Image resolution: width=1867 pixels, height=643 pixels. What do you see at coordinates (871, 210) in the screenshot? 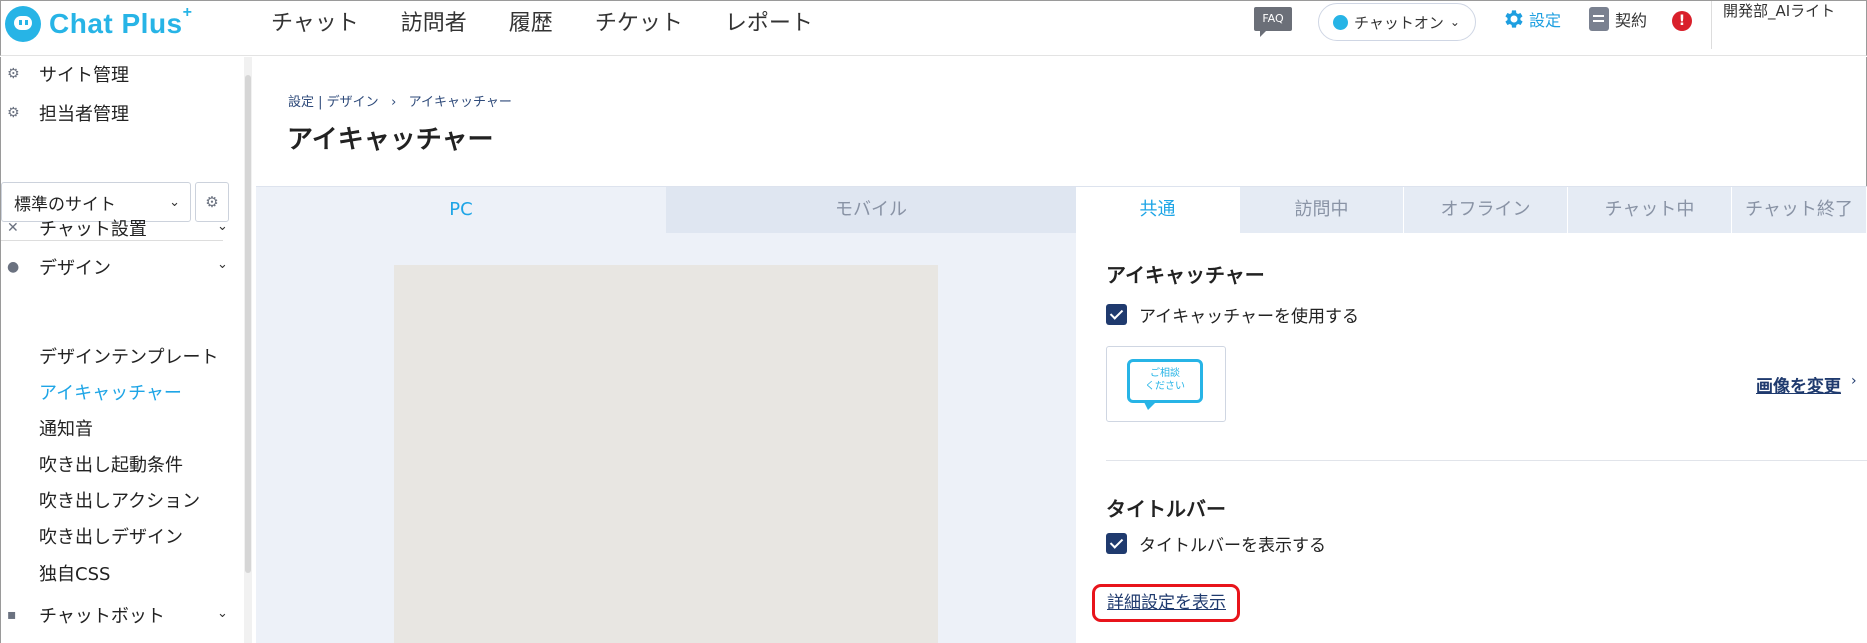
I see `tab-mobile: モバイル` at bounding box center [871, 210].